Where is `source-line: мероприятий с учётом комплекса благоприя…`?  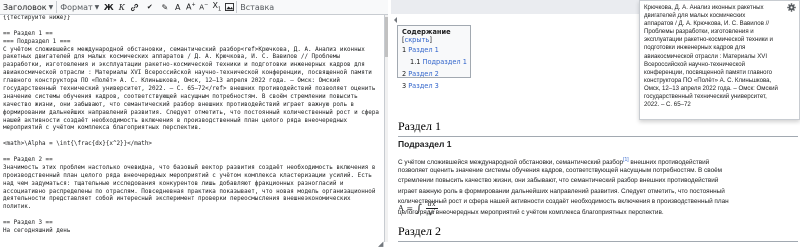
source-line: мероприятий с учётом комплекса благоприя… is located at coordinates (102, 128).